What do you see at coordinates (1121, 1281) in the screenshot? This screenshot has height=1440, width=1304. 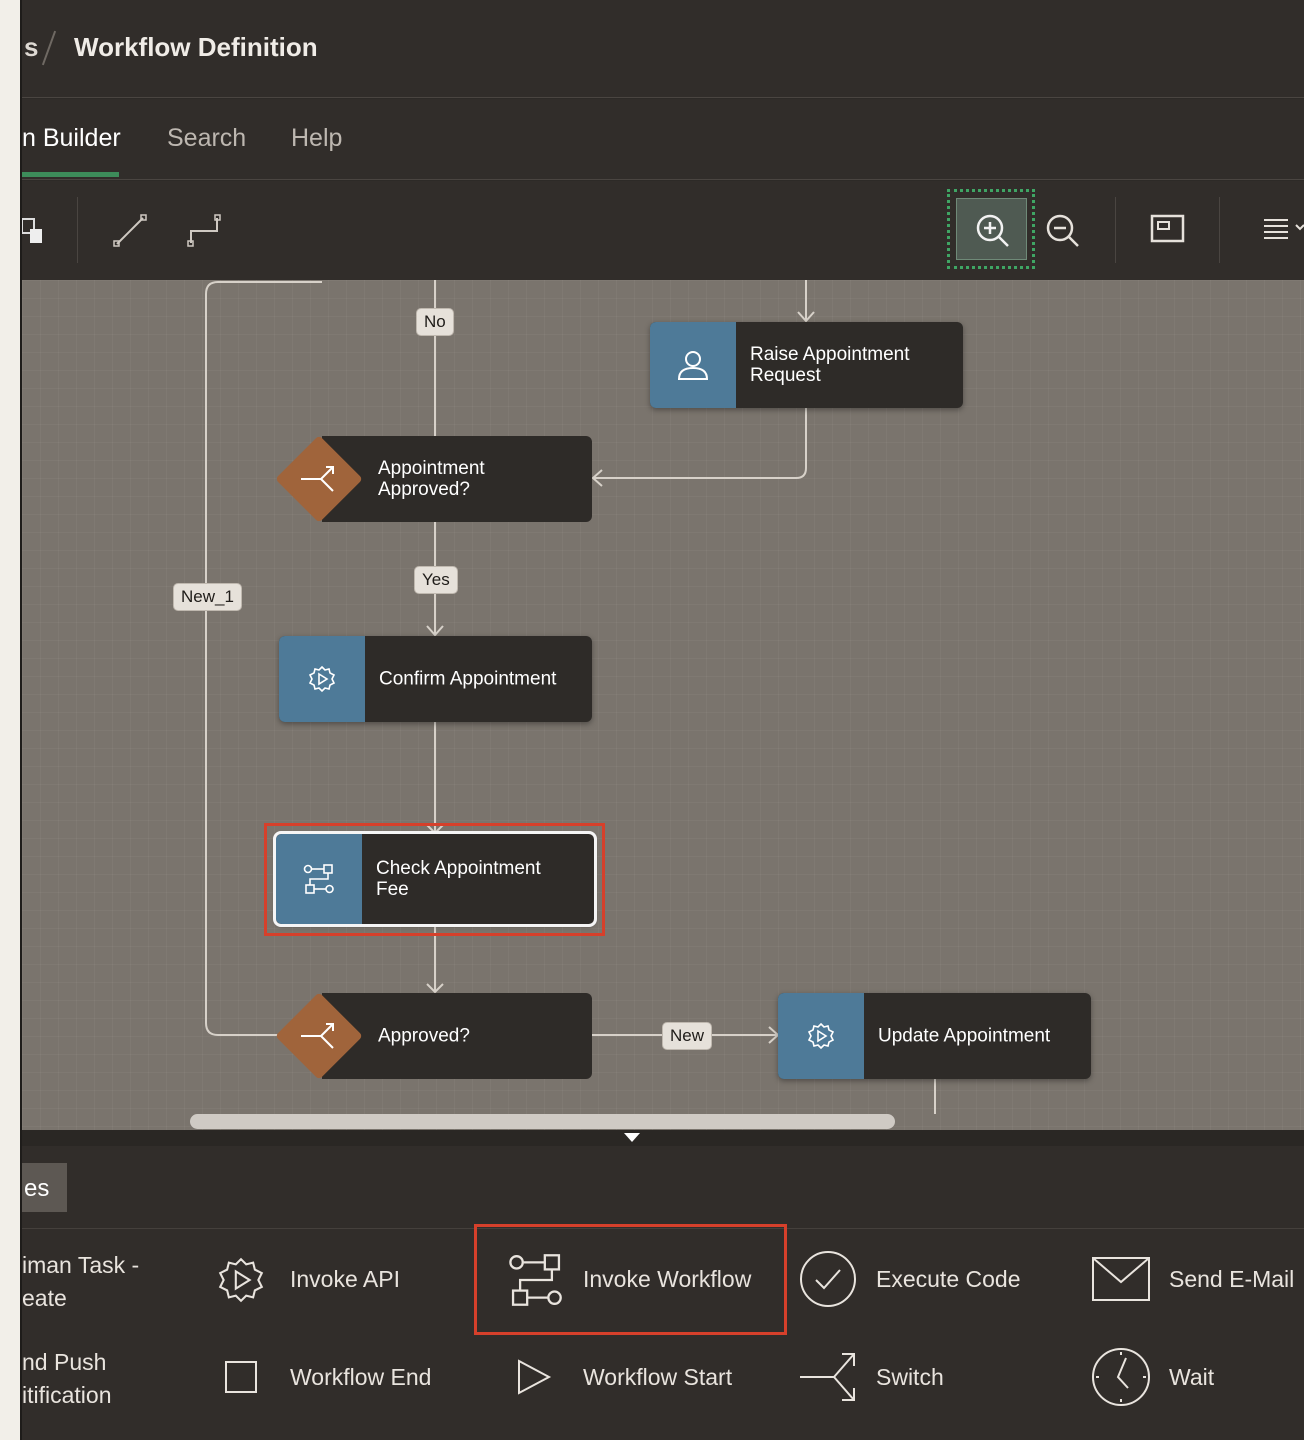 I see `email-envelope-icon` at bounding box center [1121, 1281].